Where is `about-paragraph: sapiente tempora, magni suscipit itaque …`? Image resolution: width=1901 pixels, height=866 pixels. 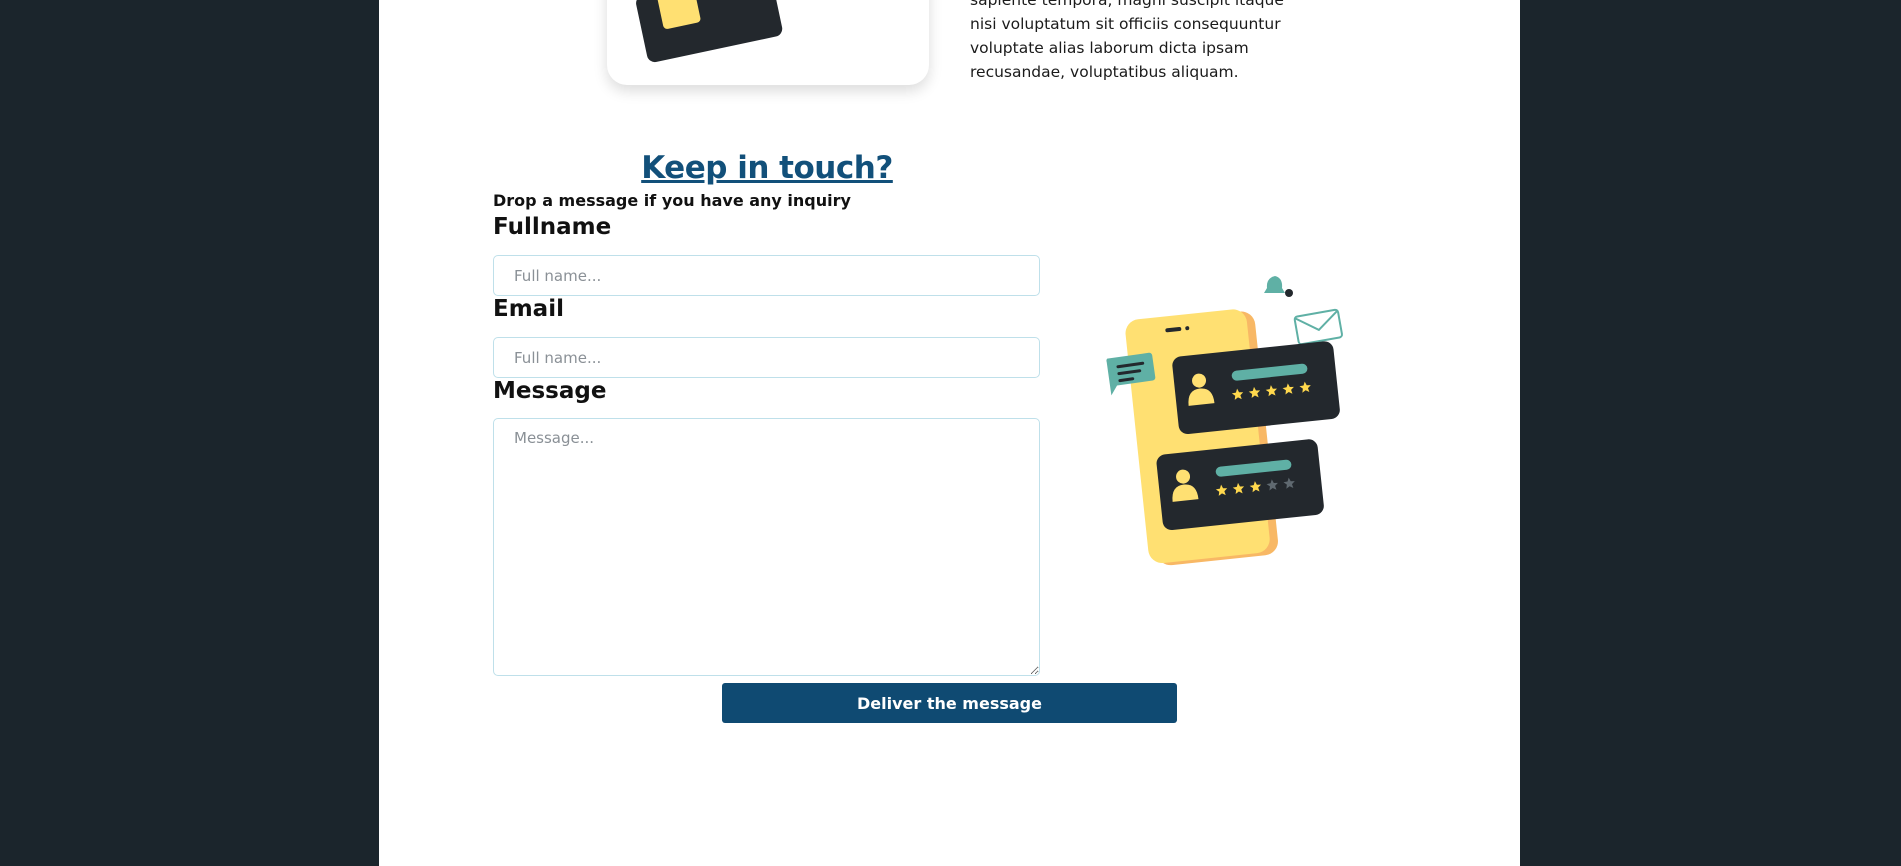 about-paragraph: sapiente tempora, magni suscipit itaque … is located at coordinates (1127, 40).